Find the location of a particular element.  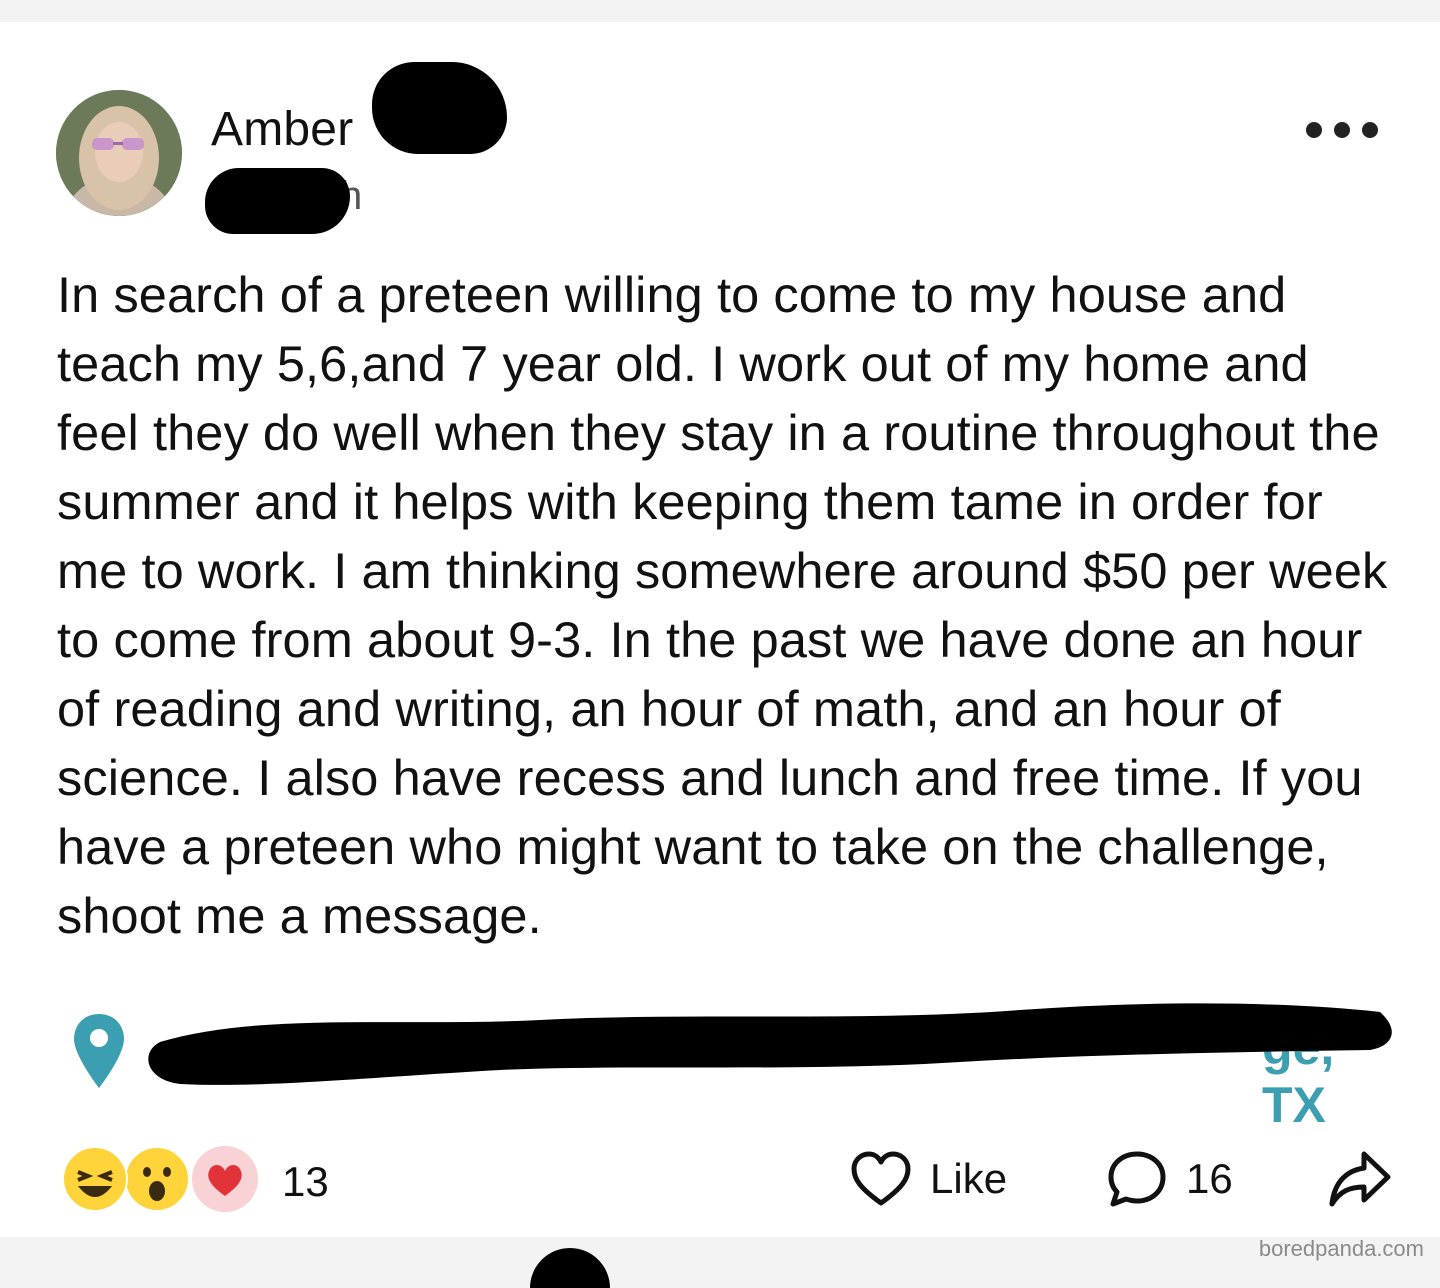

watermark: boredpanda.com is located at coordinates (1341, 1248).